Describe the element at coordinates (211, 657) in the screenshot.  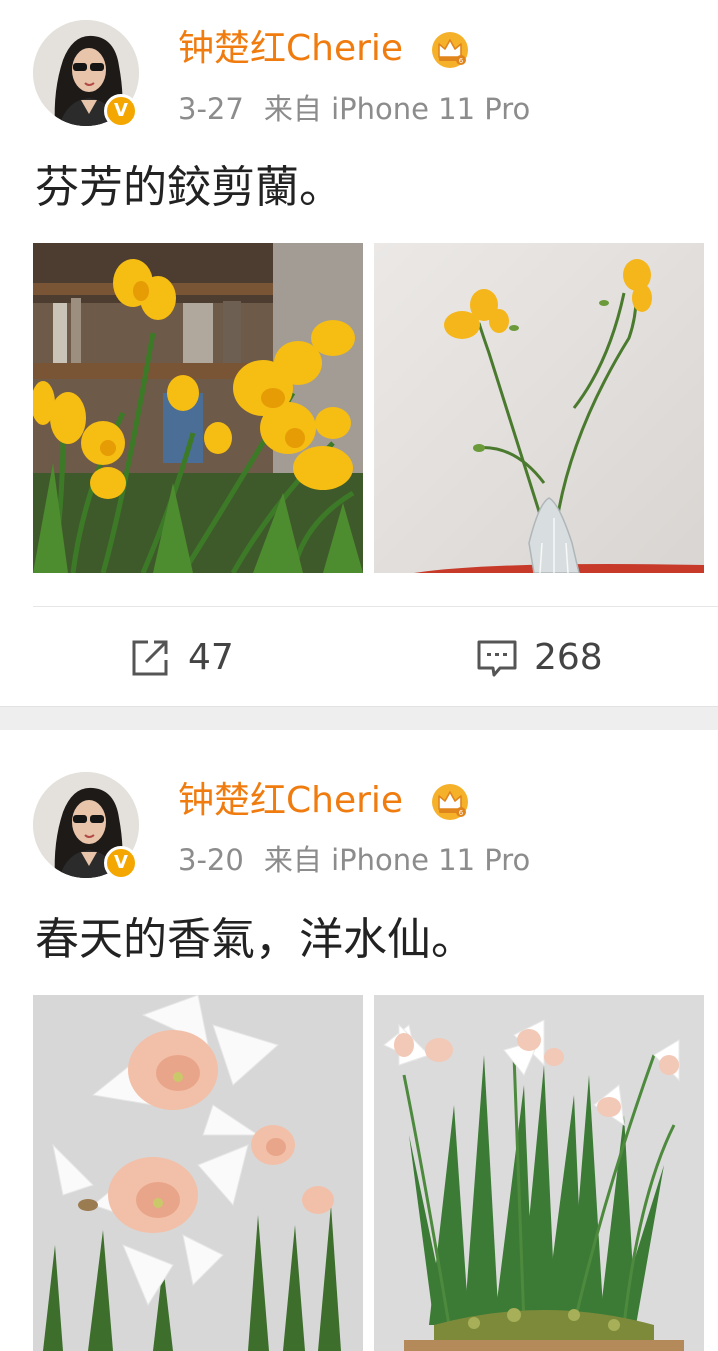
I see `repost-count: 47` at that location.